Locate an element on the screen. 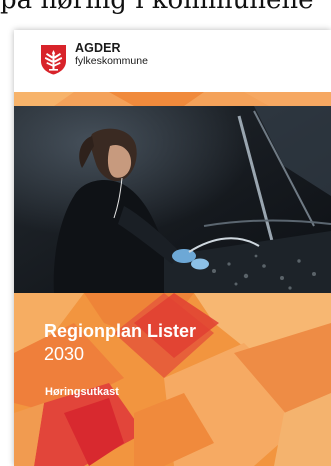  document-title: Regionplan Lister is located at coordinates (120, 331).